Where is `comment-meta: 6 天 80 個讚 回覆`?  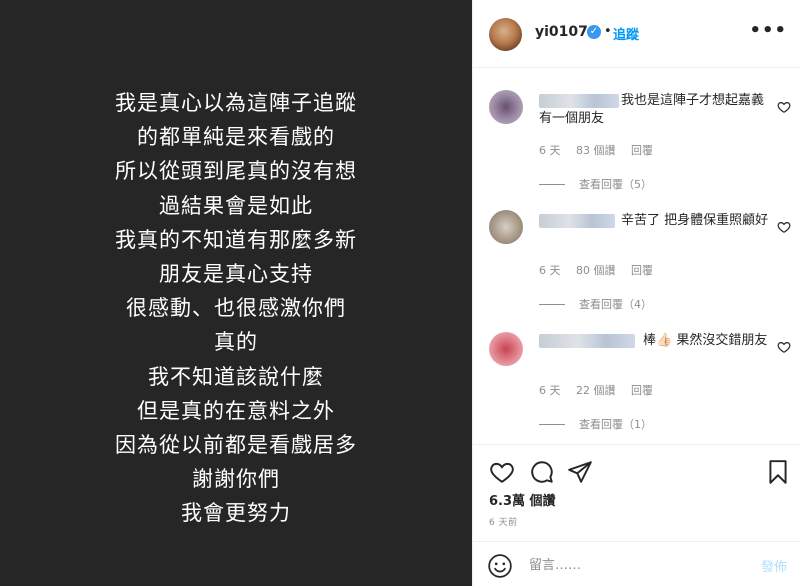 comment-meta: 6 天 80 個讚 回覆 is located at coordinates (602, 270).